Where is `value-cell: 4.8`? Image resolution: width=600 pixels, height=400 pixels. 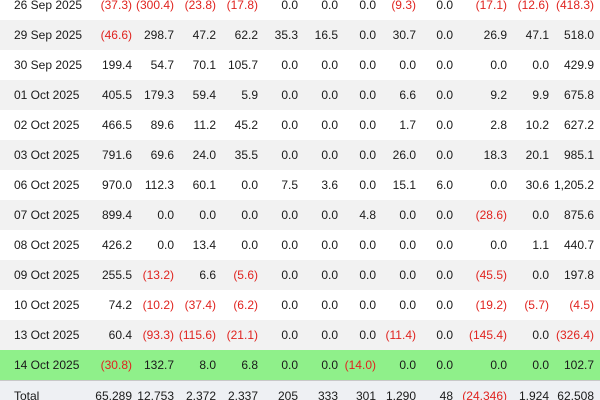
value-cell: 4.8 is located at coordinates (357, 215).